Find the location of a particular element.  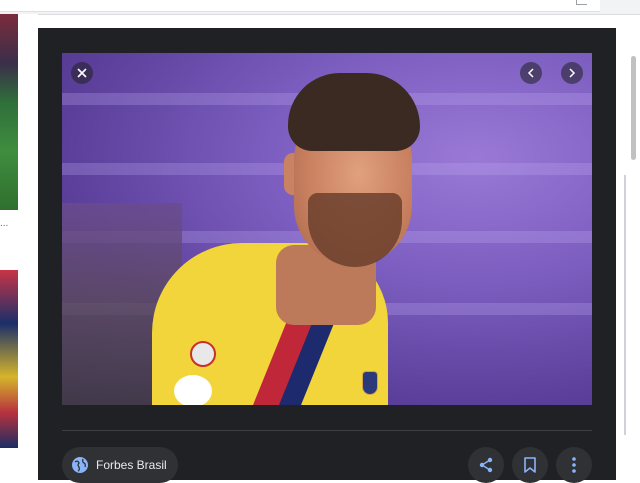

source-link: Forbes Brasil is located at coordinates (120, 465).